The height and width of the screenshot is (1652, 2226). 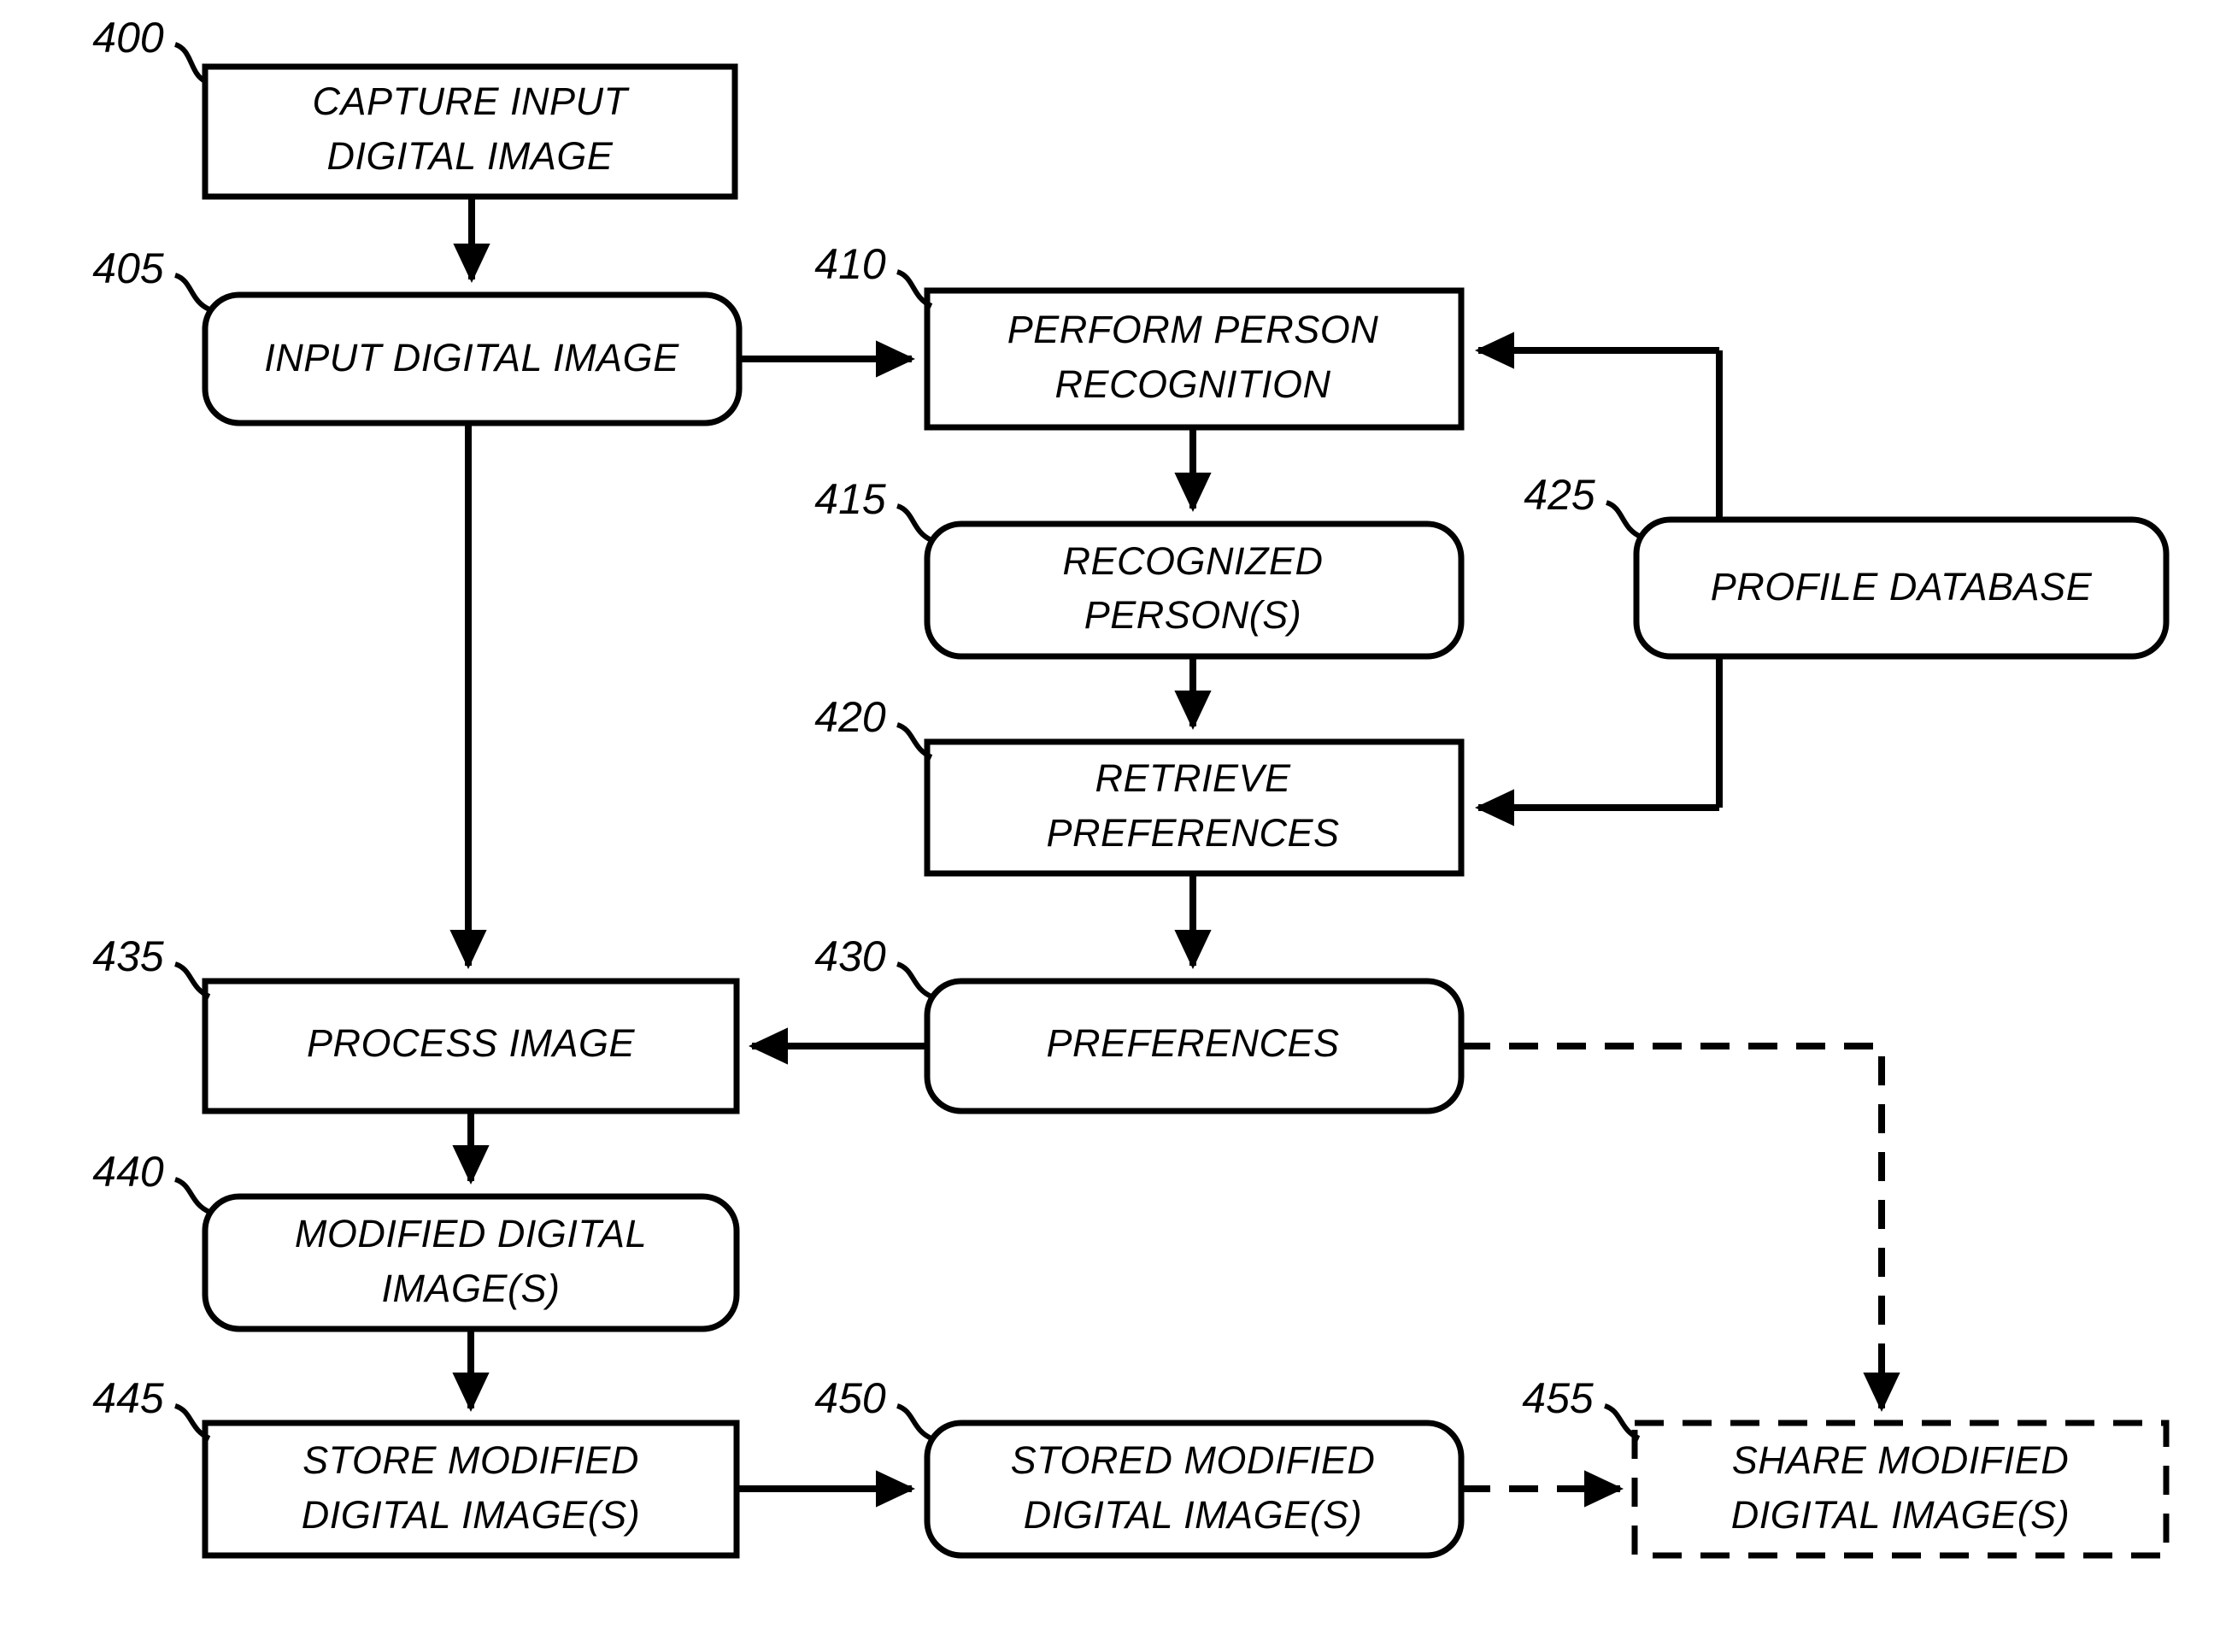 What do you see at coordinates (850, 956) in the screenshot?
I see `ref-number-430: 430` at bounding box center [850, 956].